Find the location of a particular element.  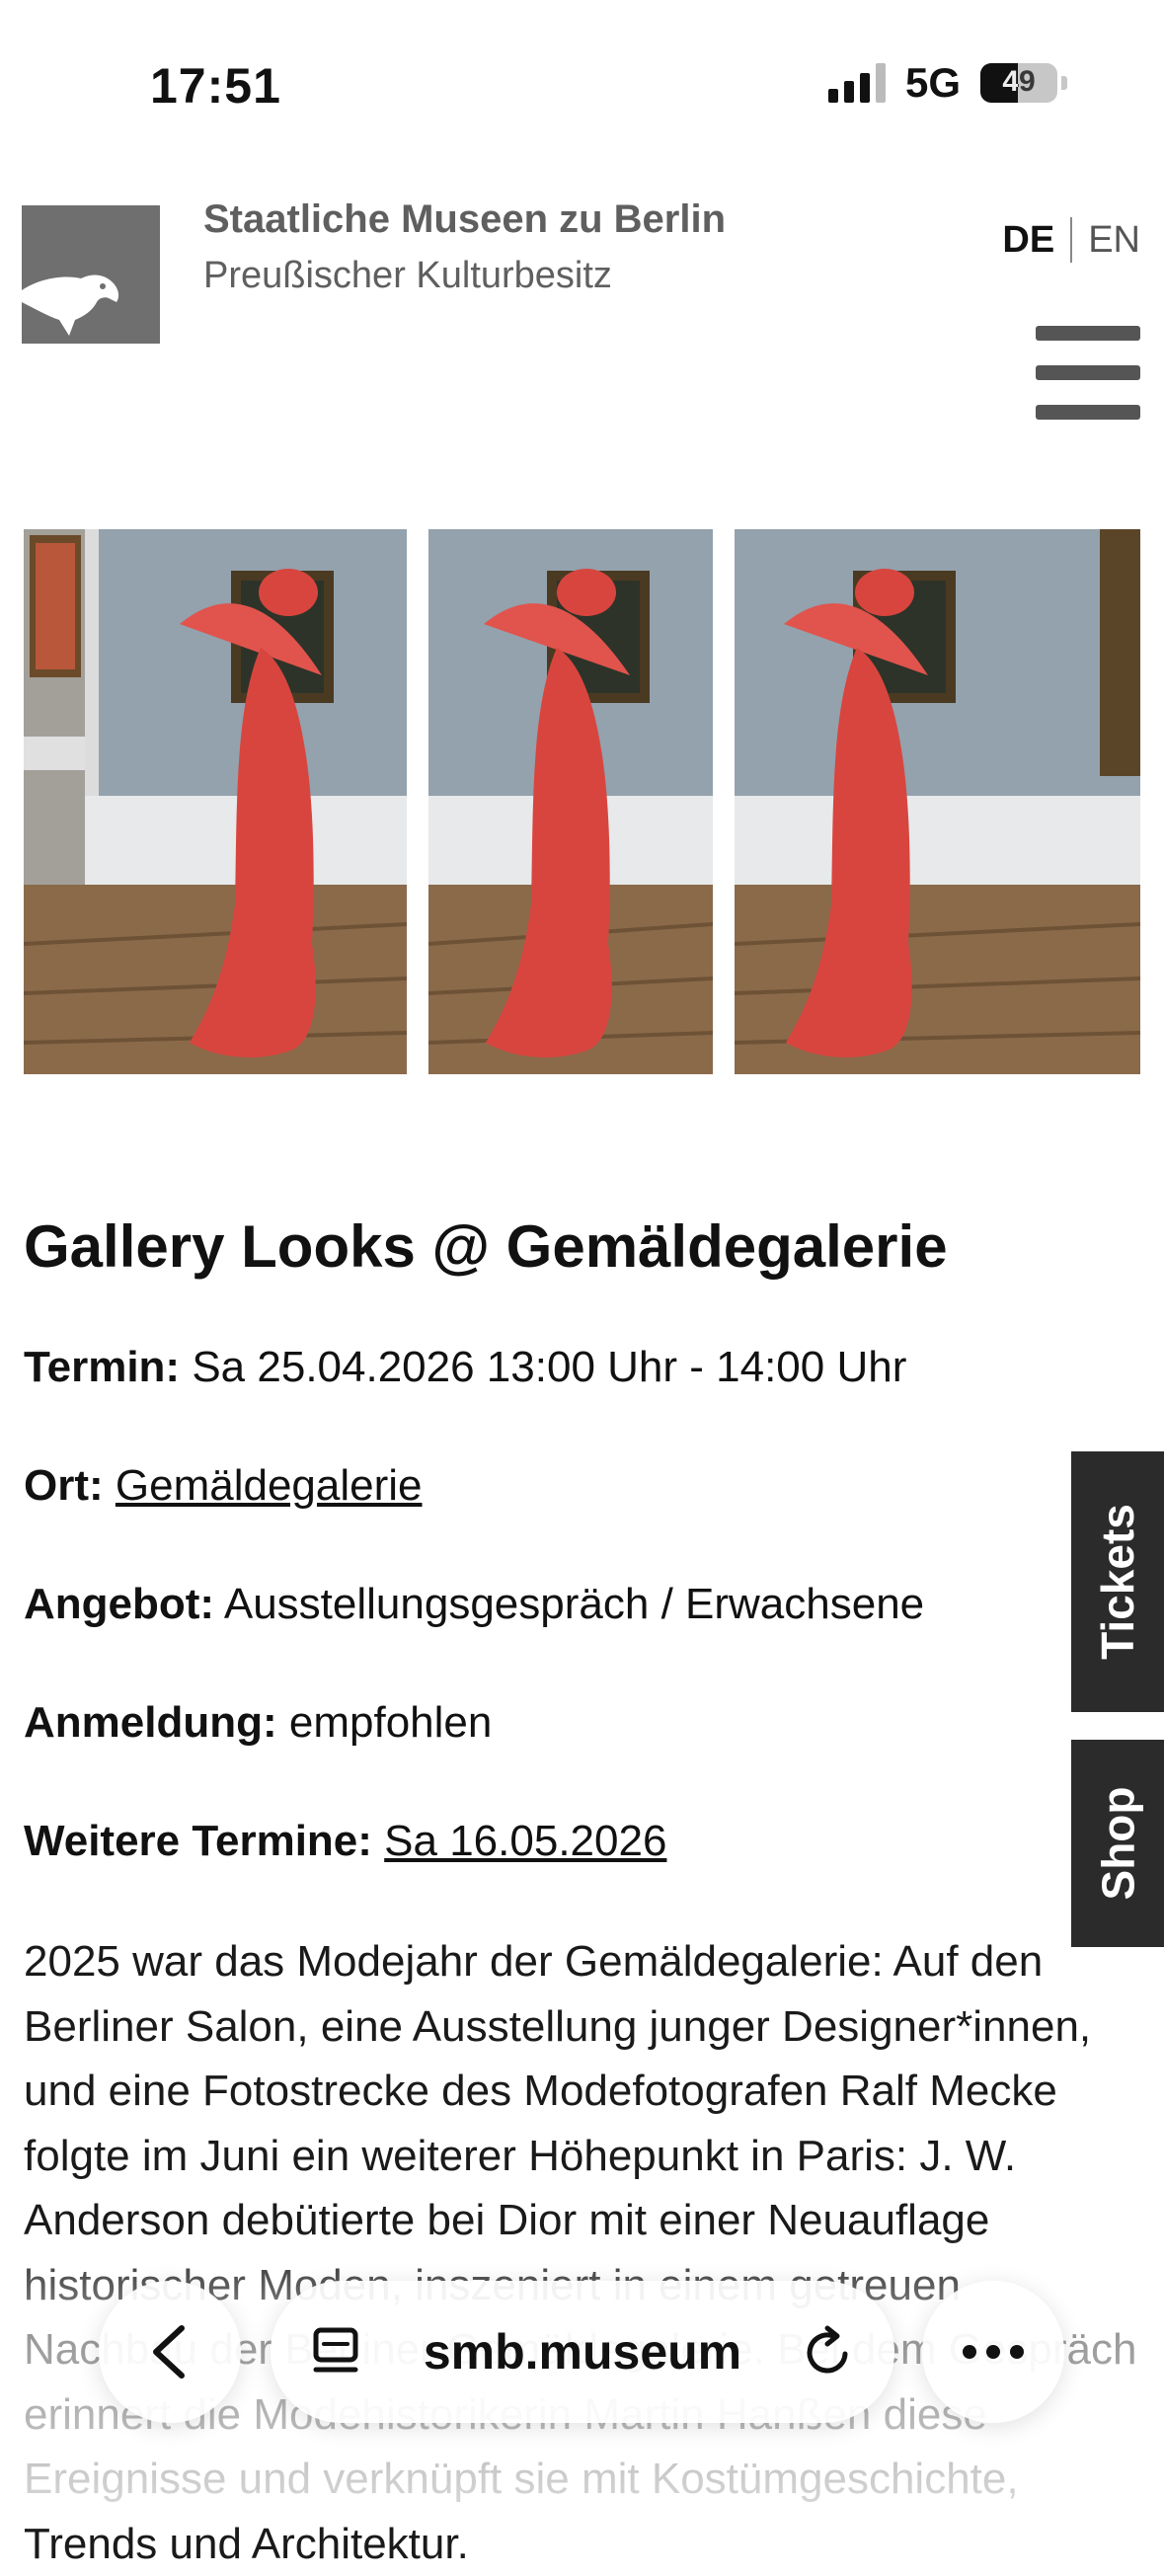

battery-tip is located at coordinates (1064, 83).